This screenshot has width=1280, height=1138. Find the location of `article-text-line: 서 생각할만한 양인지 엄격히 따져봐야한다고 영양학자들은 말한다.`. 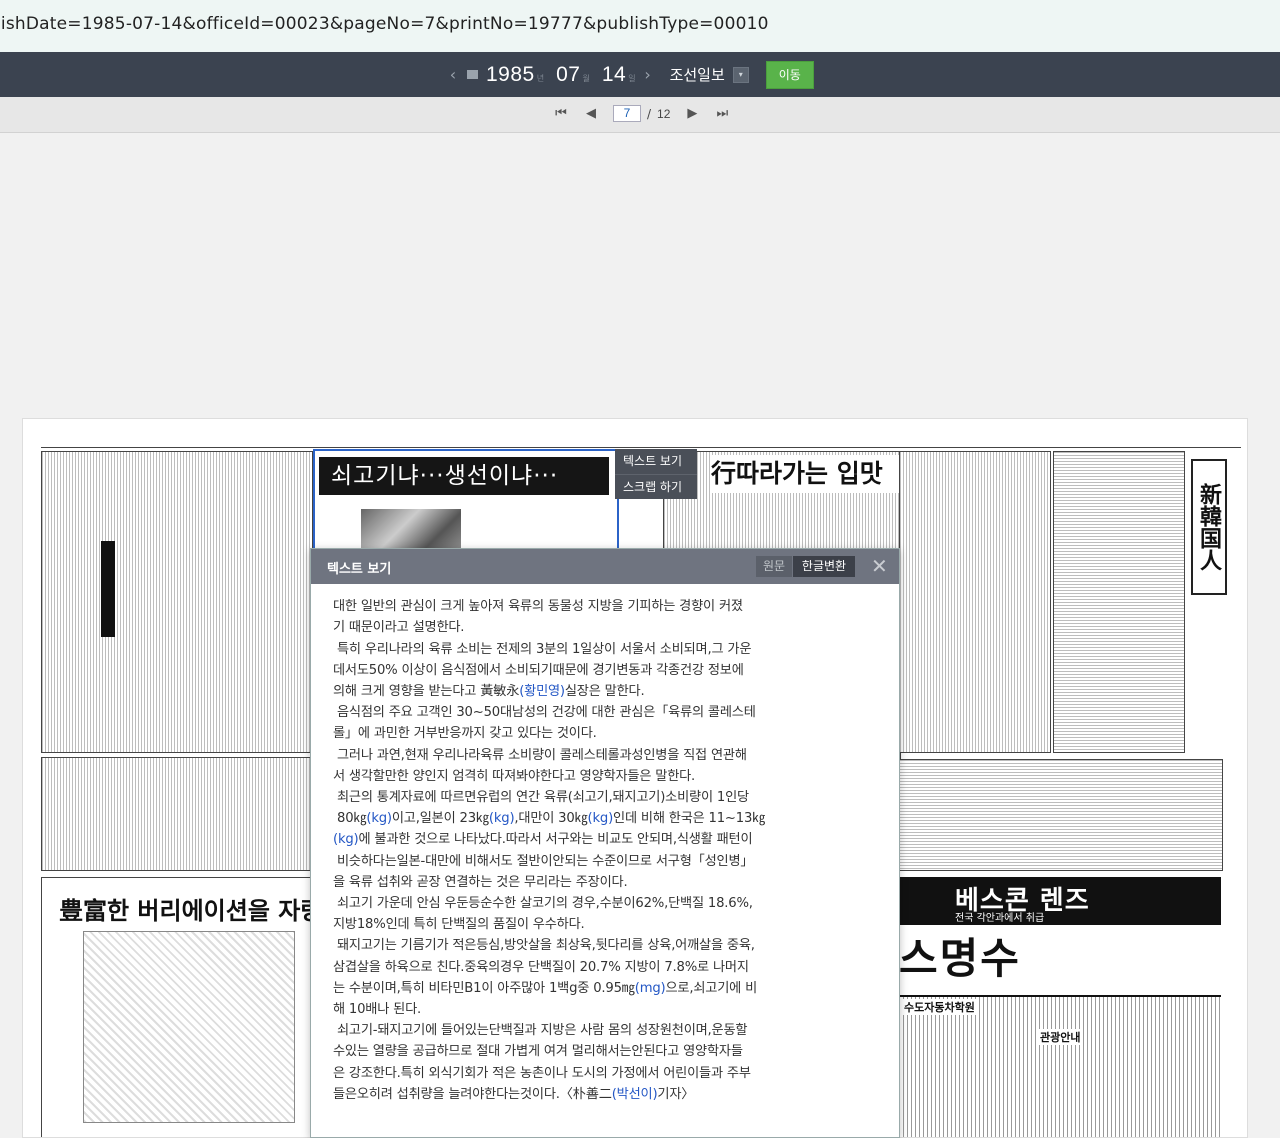

article-text-line: 서 생각할만한 양인지 엄격히 따져봐야한다고 영양학자들은 말한다. is located at coordinates (607, 776).